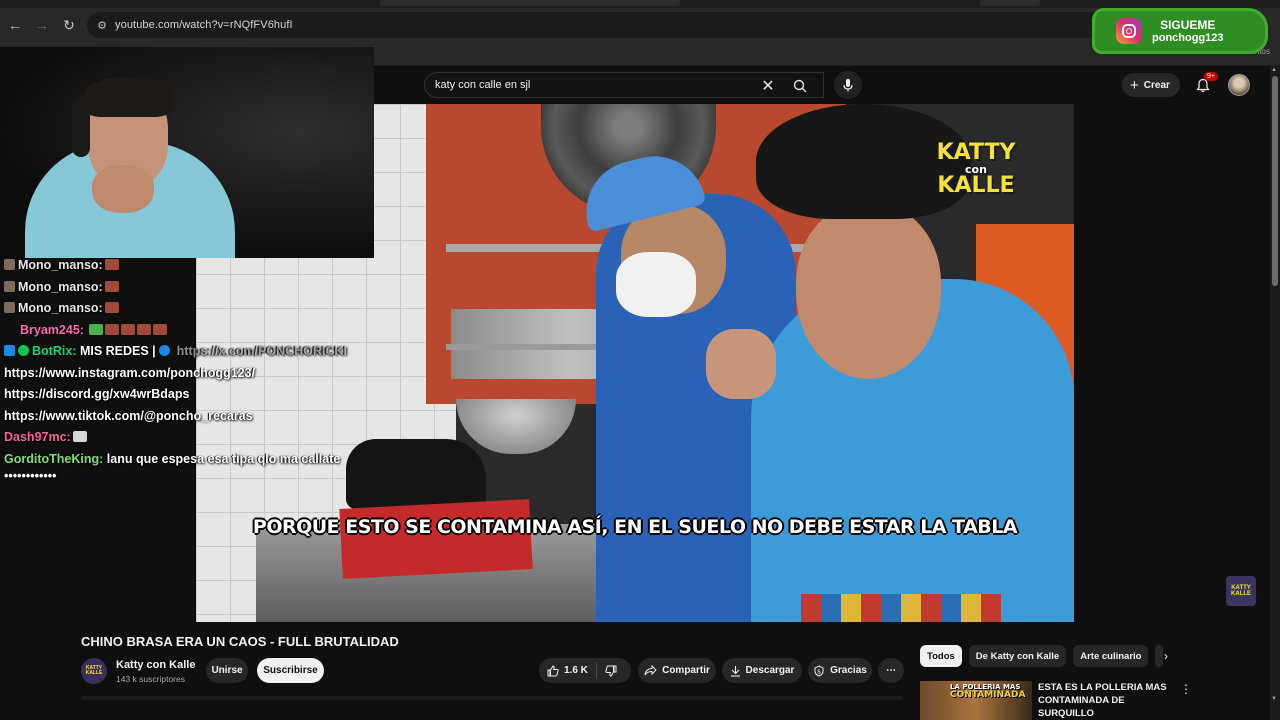  Describe the element at coordinates (891, 670) in the screenshot. I see `more-actions-icon: ⋯` at that location.